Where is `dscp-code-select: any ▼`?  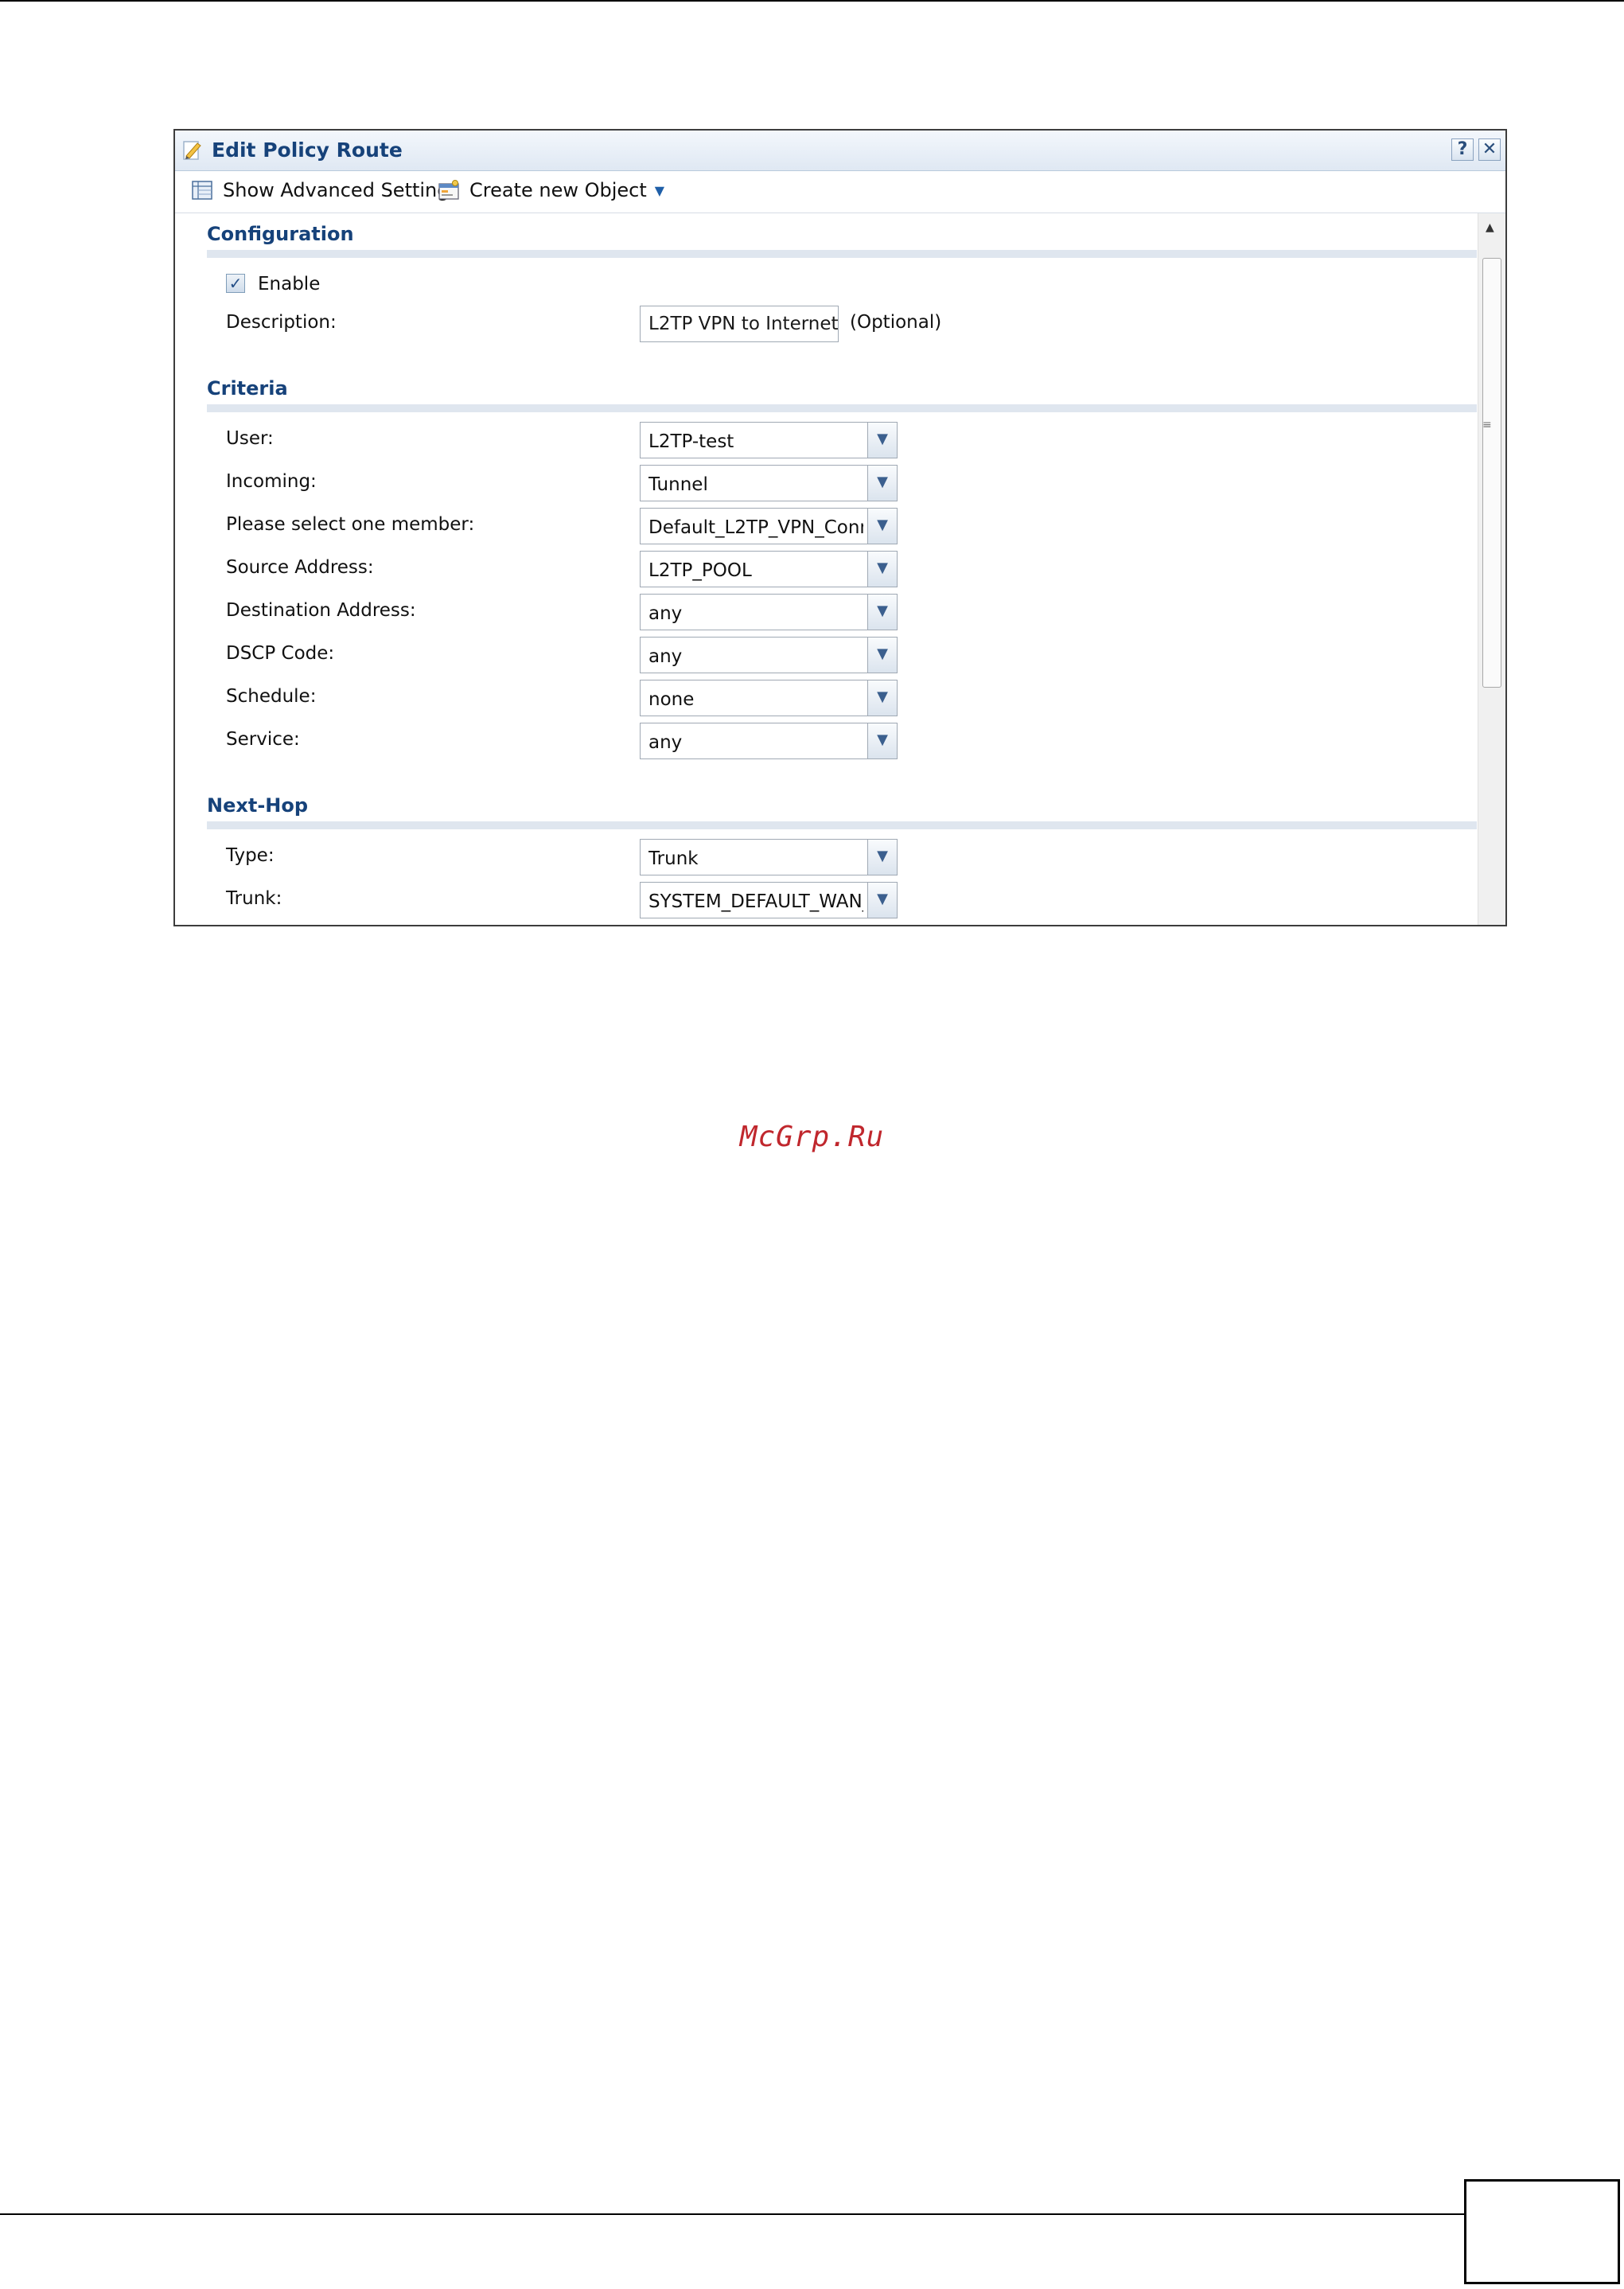
dscp-code-select: any ▼ is located at coordinates (769, 655).